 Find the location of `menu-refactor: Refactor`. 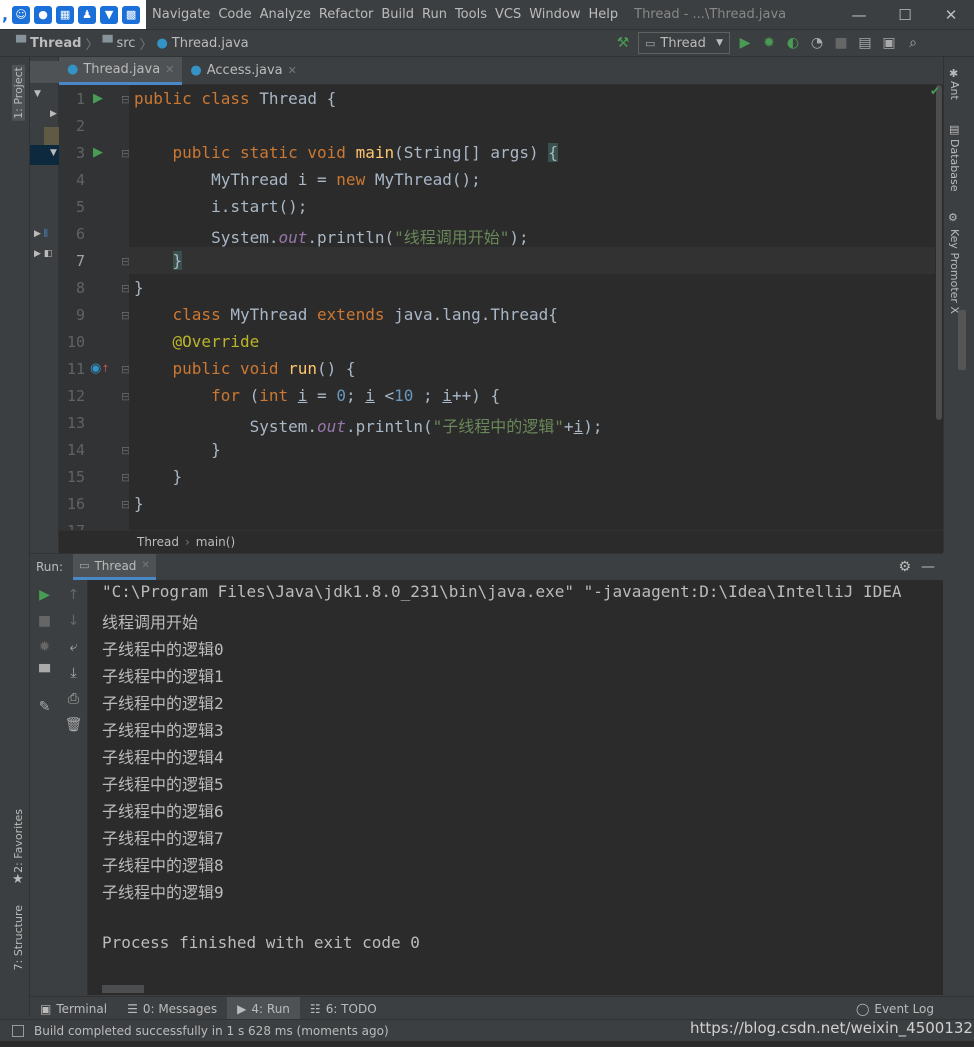

menu-refactor: Refactor is located at coordinates (346, 14).